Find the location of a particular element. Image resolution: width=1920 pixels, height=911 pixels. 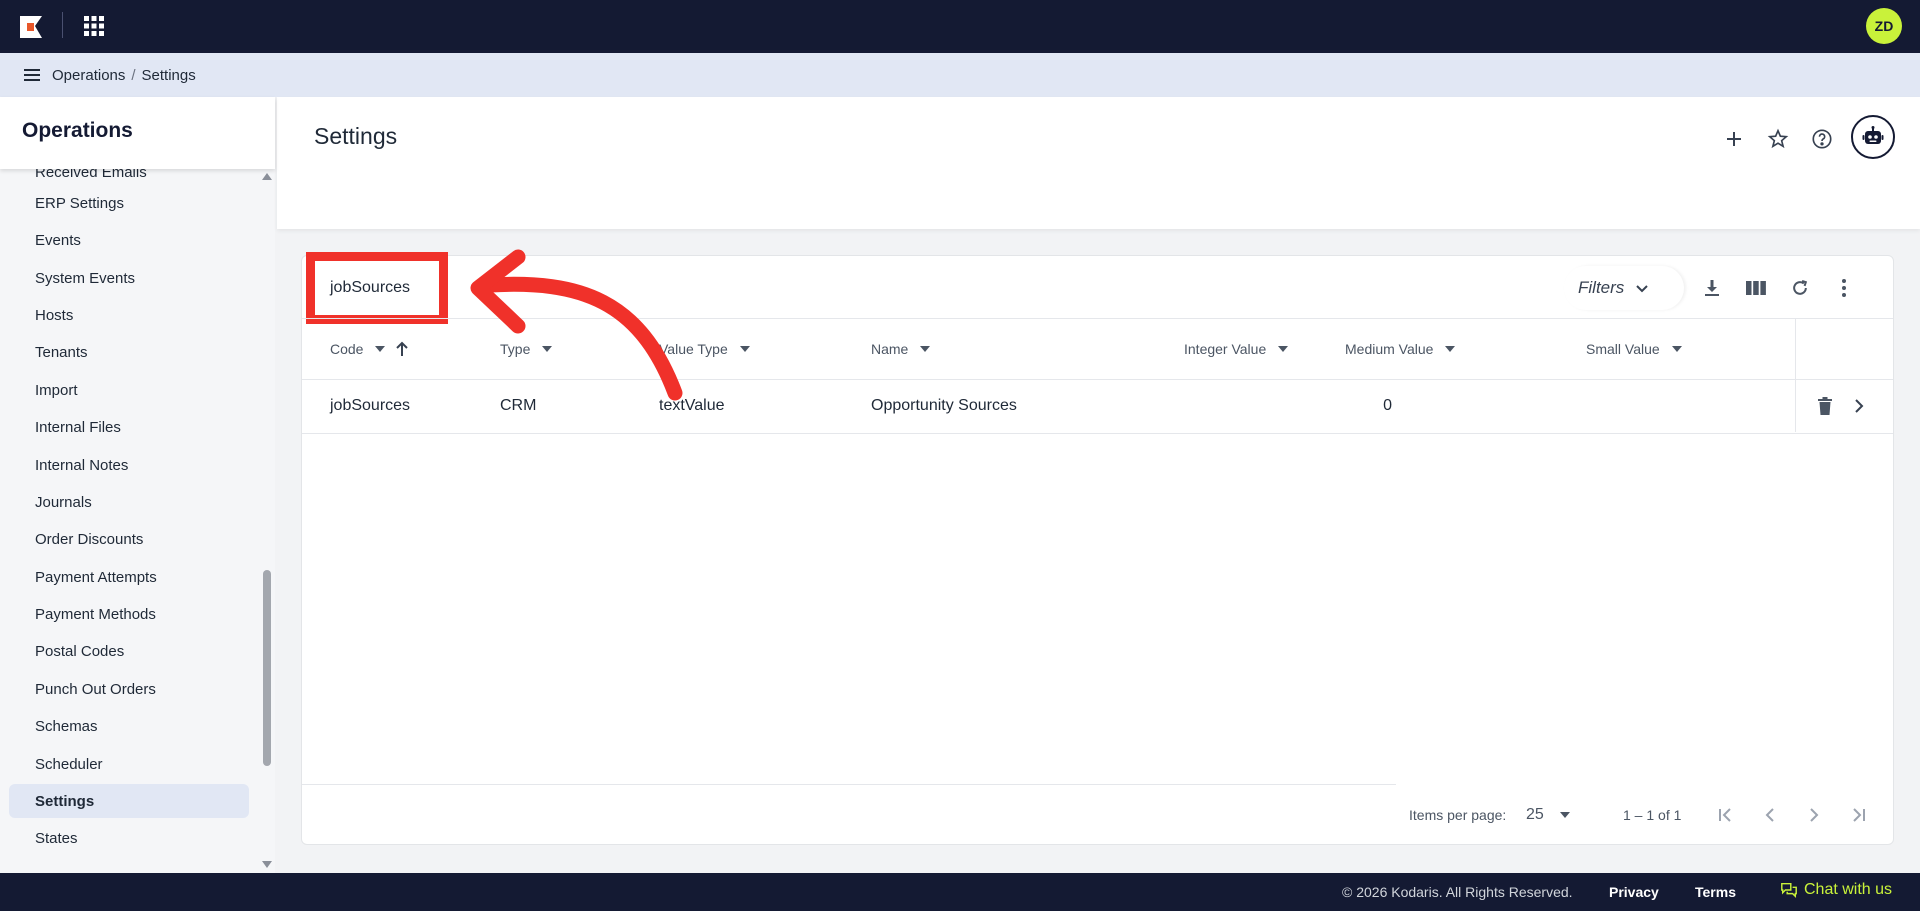

sidebar-item-schemas: Schemas is located at coordinates (129, 726).